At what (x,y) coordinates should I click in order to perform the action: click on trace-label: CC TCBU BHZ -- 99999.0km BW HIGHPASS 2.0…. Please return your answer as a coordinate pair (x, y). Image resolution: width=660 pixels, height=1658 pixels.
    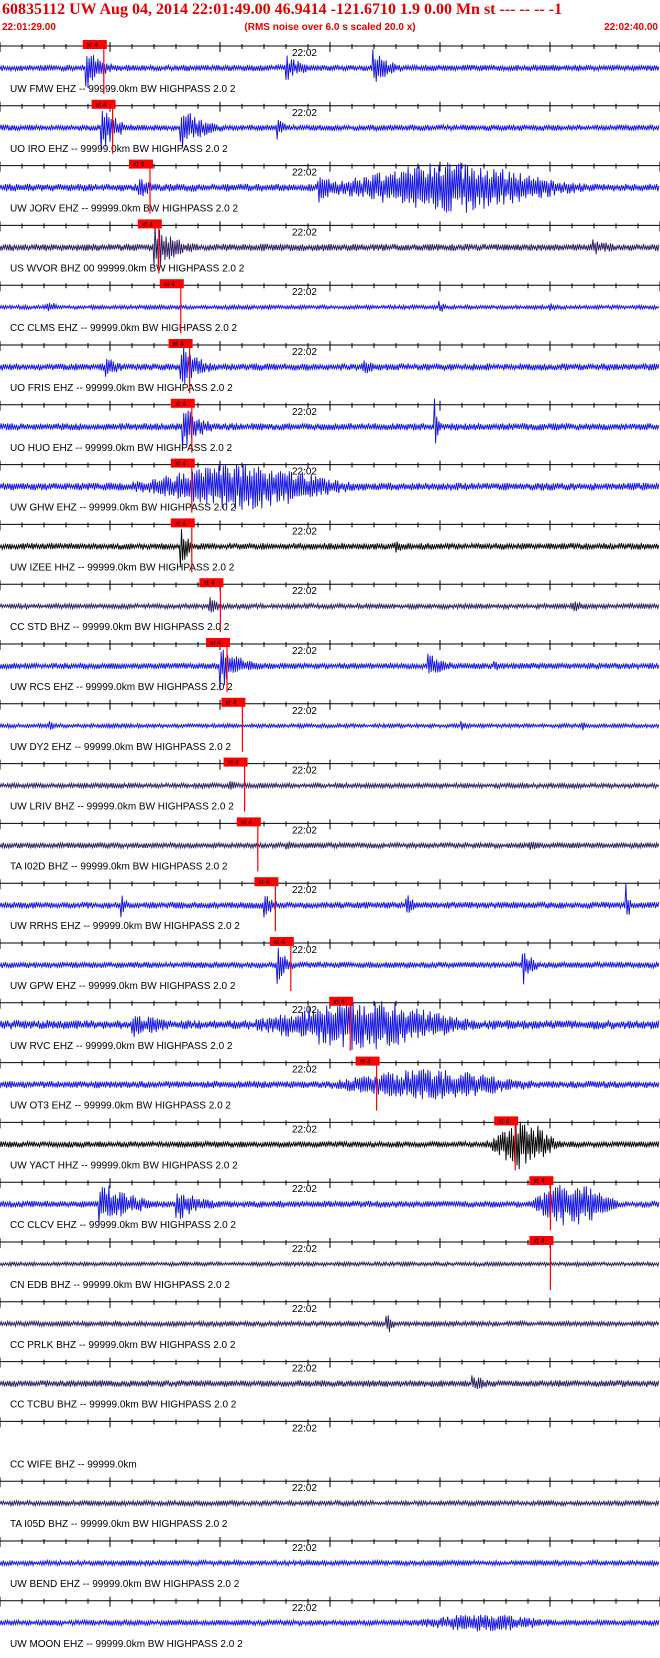
    Looking at the image, I should click on (123, 1405).